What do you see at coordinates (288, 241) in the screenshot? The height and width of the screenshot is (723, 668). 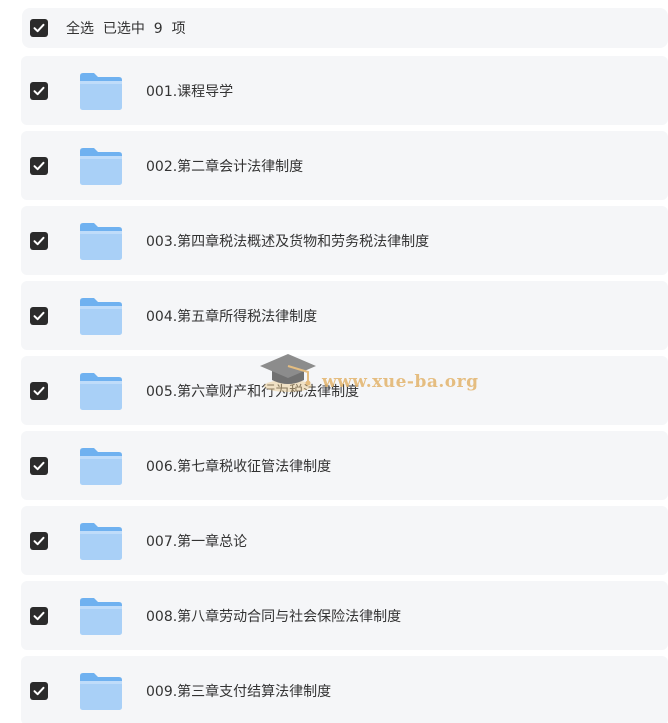 I see `folder-name: 003.第四章税法概述及货物和劳务税法律制度` at bounding box center [288, 241].